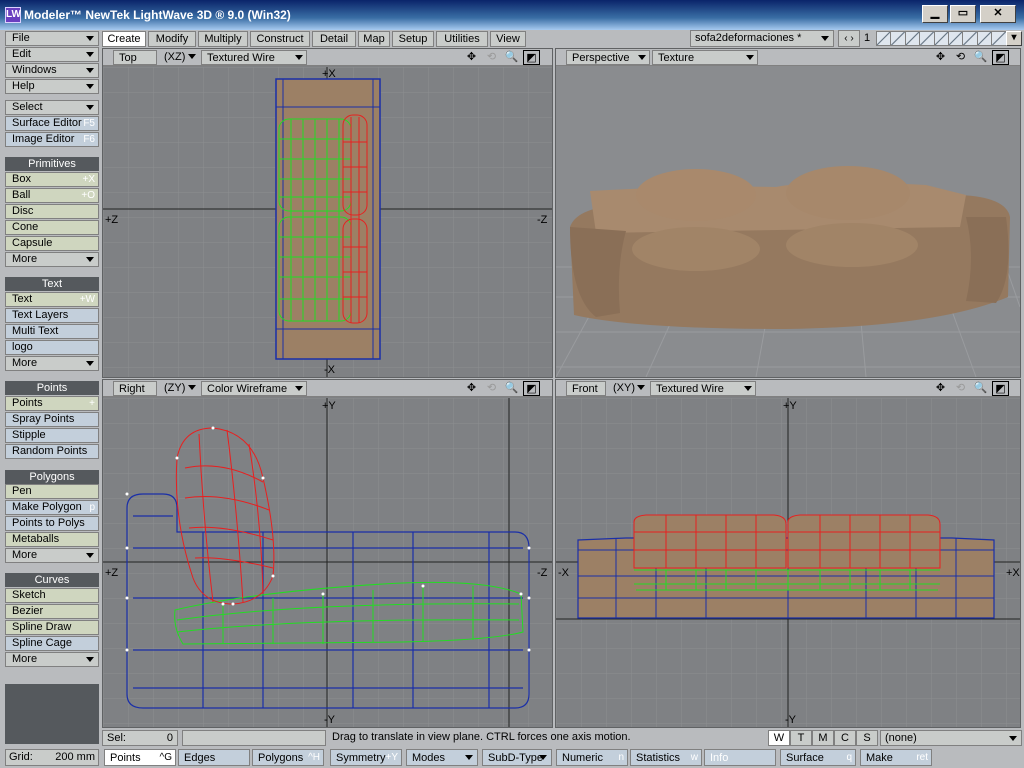 This screenshot has height=768, width=1024. I want to click on make-polygon-button: Make Polygon p, so click(52, 507).